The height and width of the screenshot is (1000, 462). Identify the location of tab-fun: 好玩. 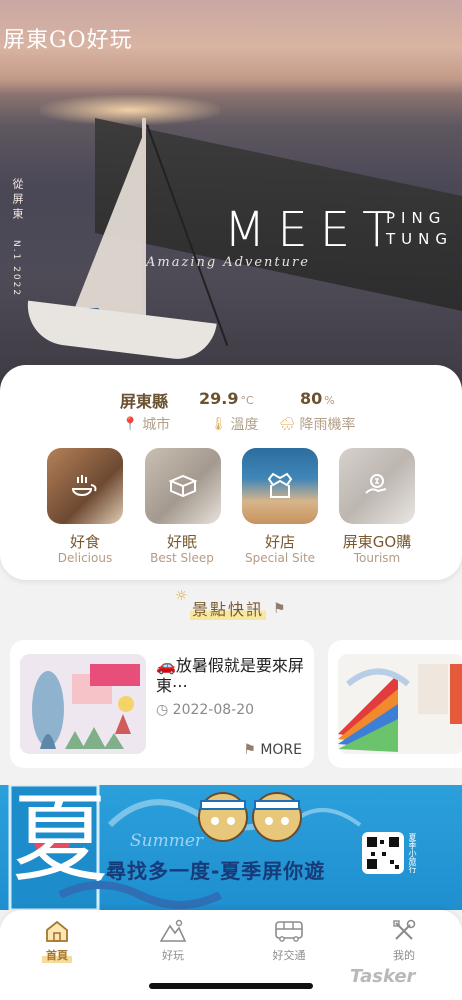
(173, 940).